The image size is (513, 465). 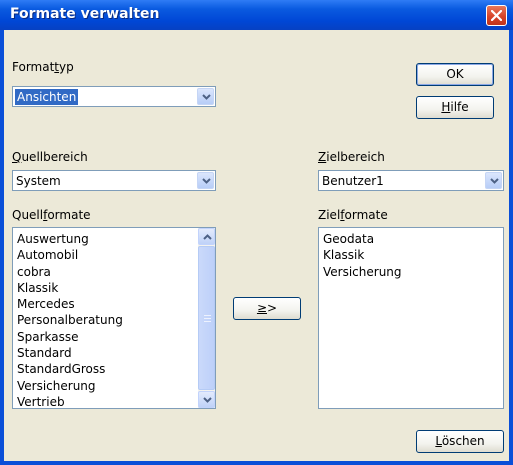 What do you see at coordinates (106, 239) in the screenshot?
I see `list-item: Auswertung` at bounding box center [106, 239].